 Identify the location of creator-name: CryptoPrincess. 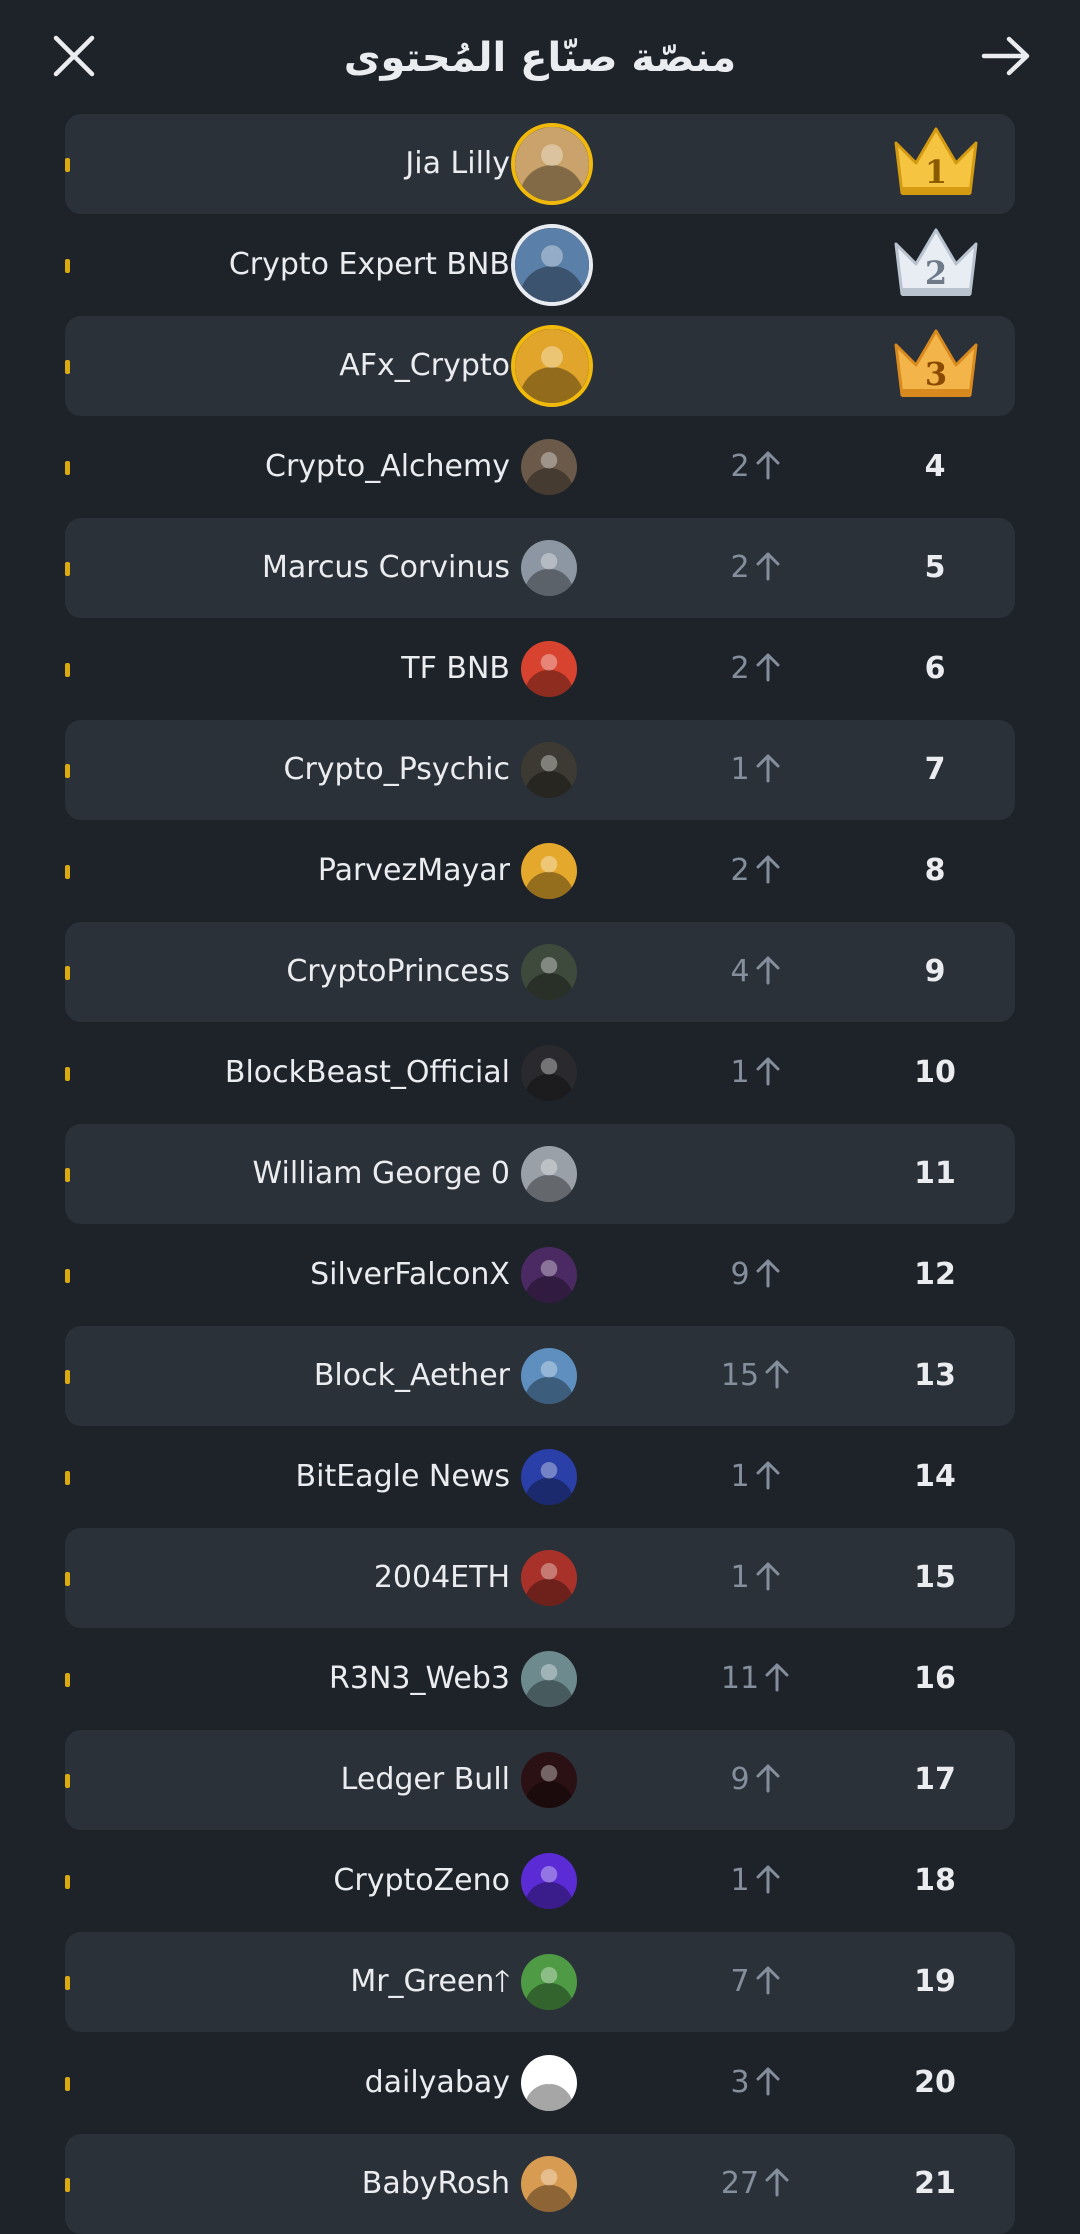
(398, 971).